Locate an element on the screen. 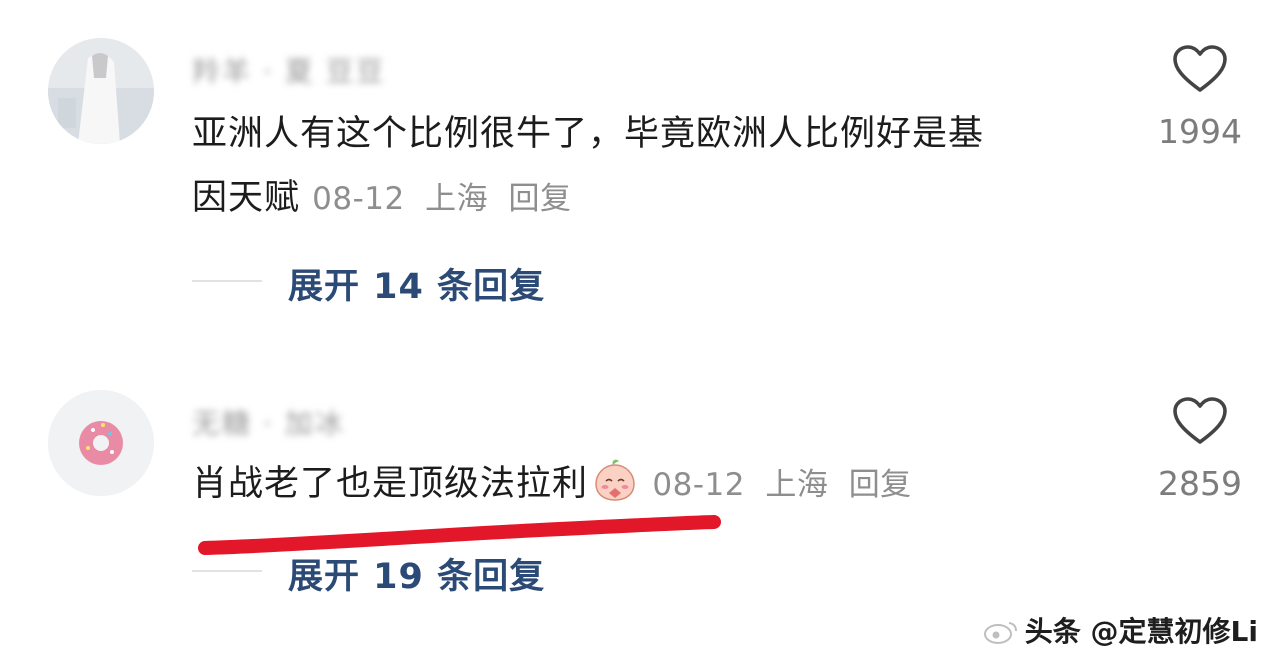 This screenshot has height=660, width=1278. comment-text: 亚洲人有这个比例很牛了，毕竟欧洲人比例好是基 因天赋 08-12 上海 回复 is located at coordinates (588, 166).